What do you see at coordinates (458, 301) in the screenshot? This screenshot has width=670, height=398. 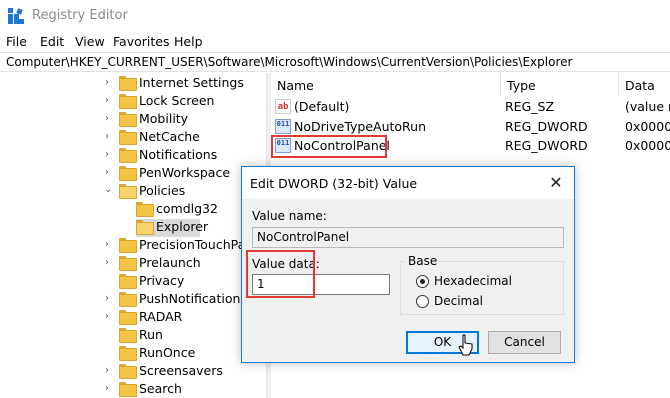 I see `decimal-label: Decimal` at bounding box center [458, 301].